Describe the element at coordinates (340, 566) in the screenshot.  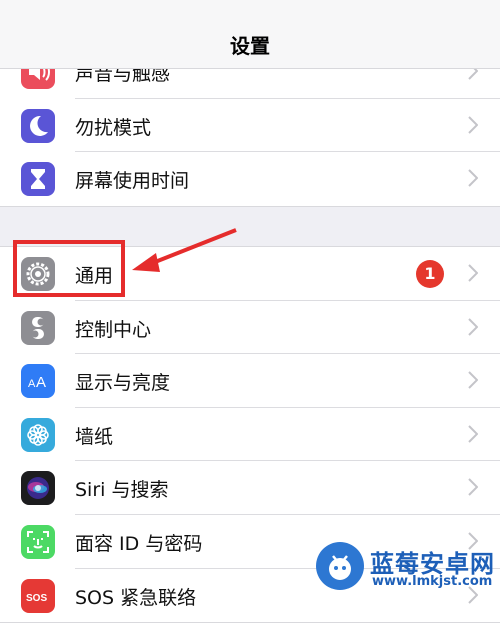
I see `watermark-logo` at that location.